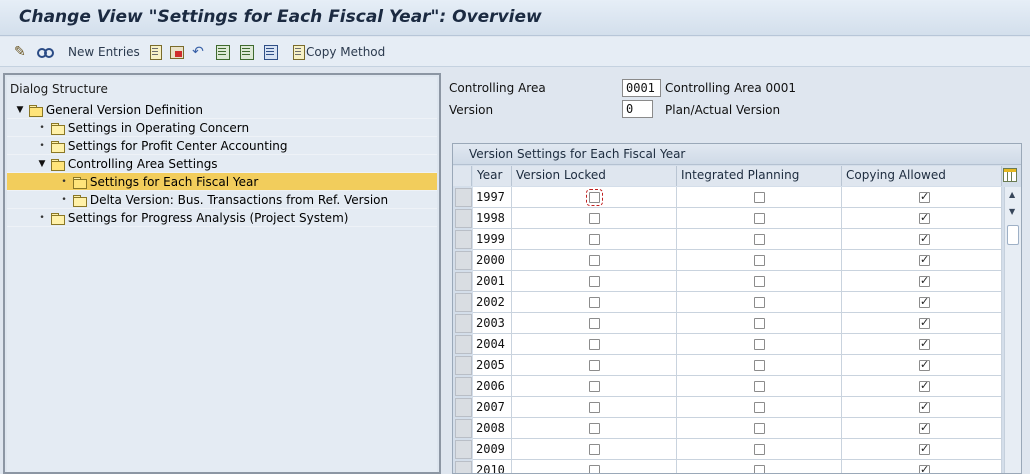 This screenshot has width=1030, height=474. What do you see at coordinates (222, 164) in the screenshot?
I see `tree-item-controlling-area-settings: ▼ Controlling Area Settings` at bounding box center [222, 164].